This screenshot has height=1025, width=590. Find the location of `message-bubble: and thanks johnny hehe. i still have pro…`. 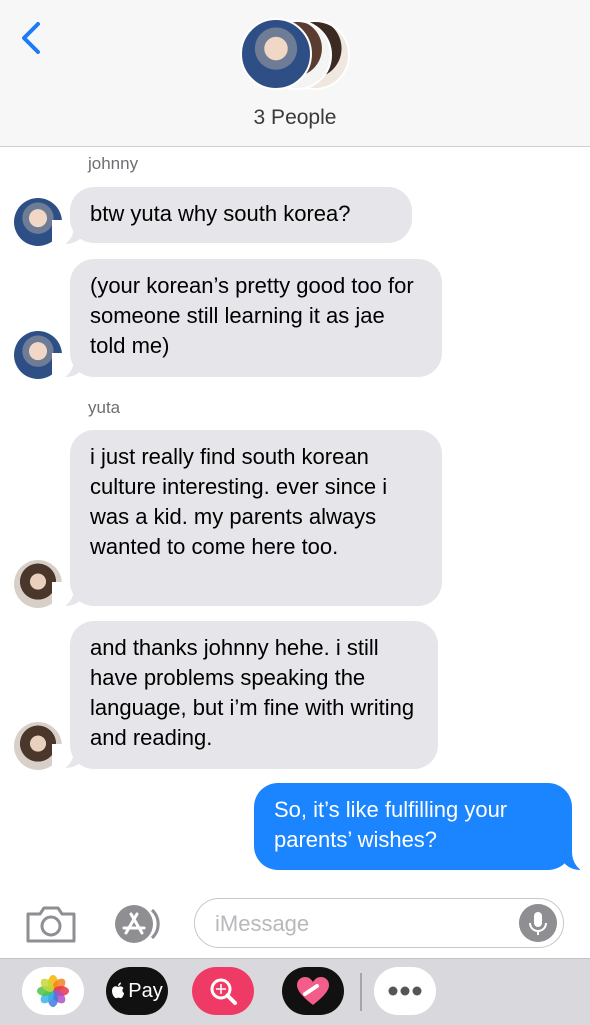

message-bubble: and thanks johnny hehe. i still have pro… is located at coordinates (254, 695).